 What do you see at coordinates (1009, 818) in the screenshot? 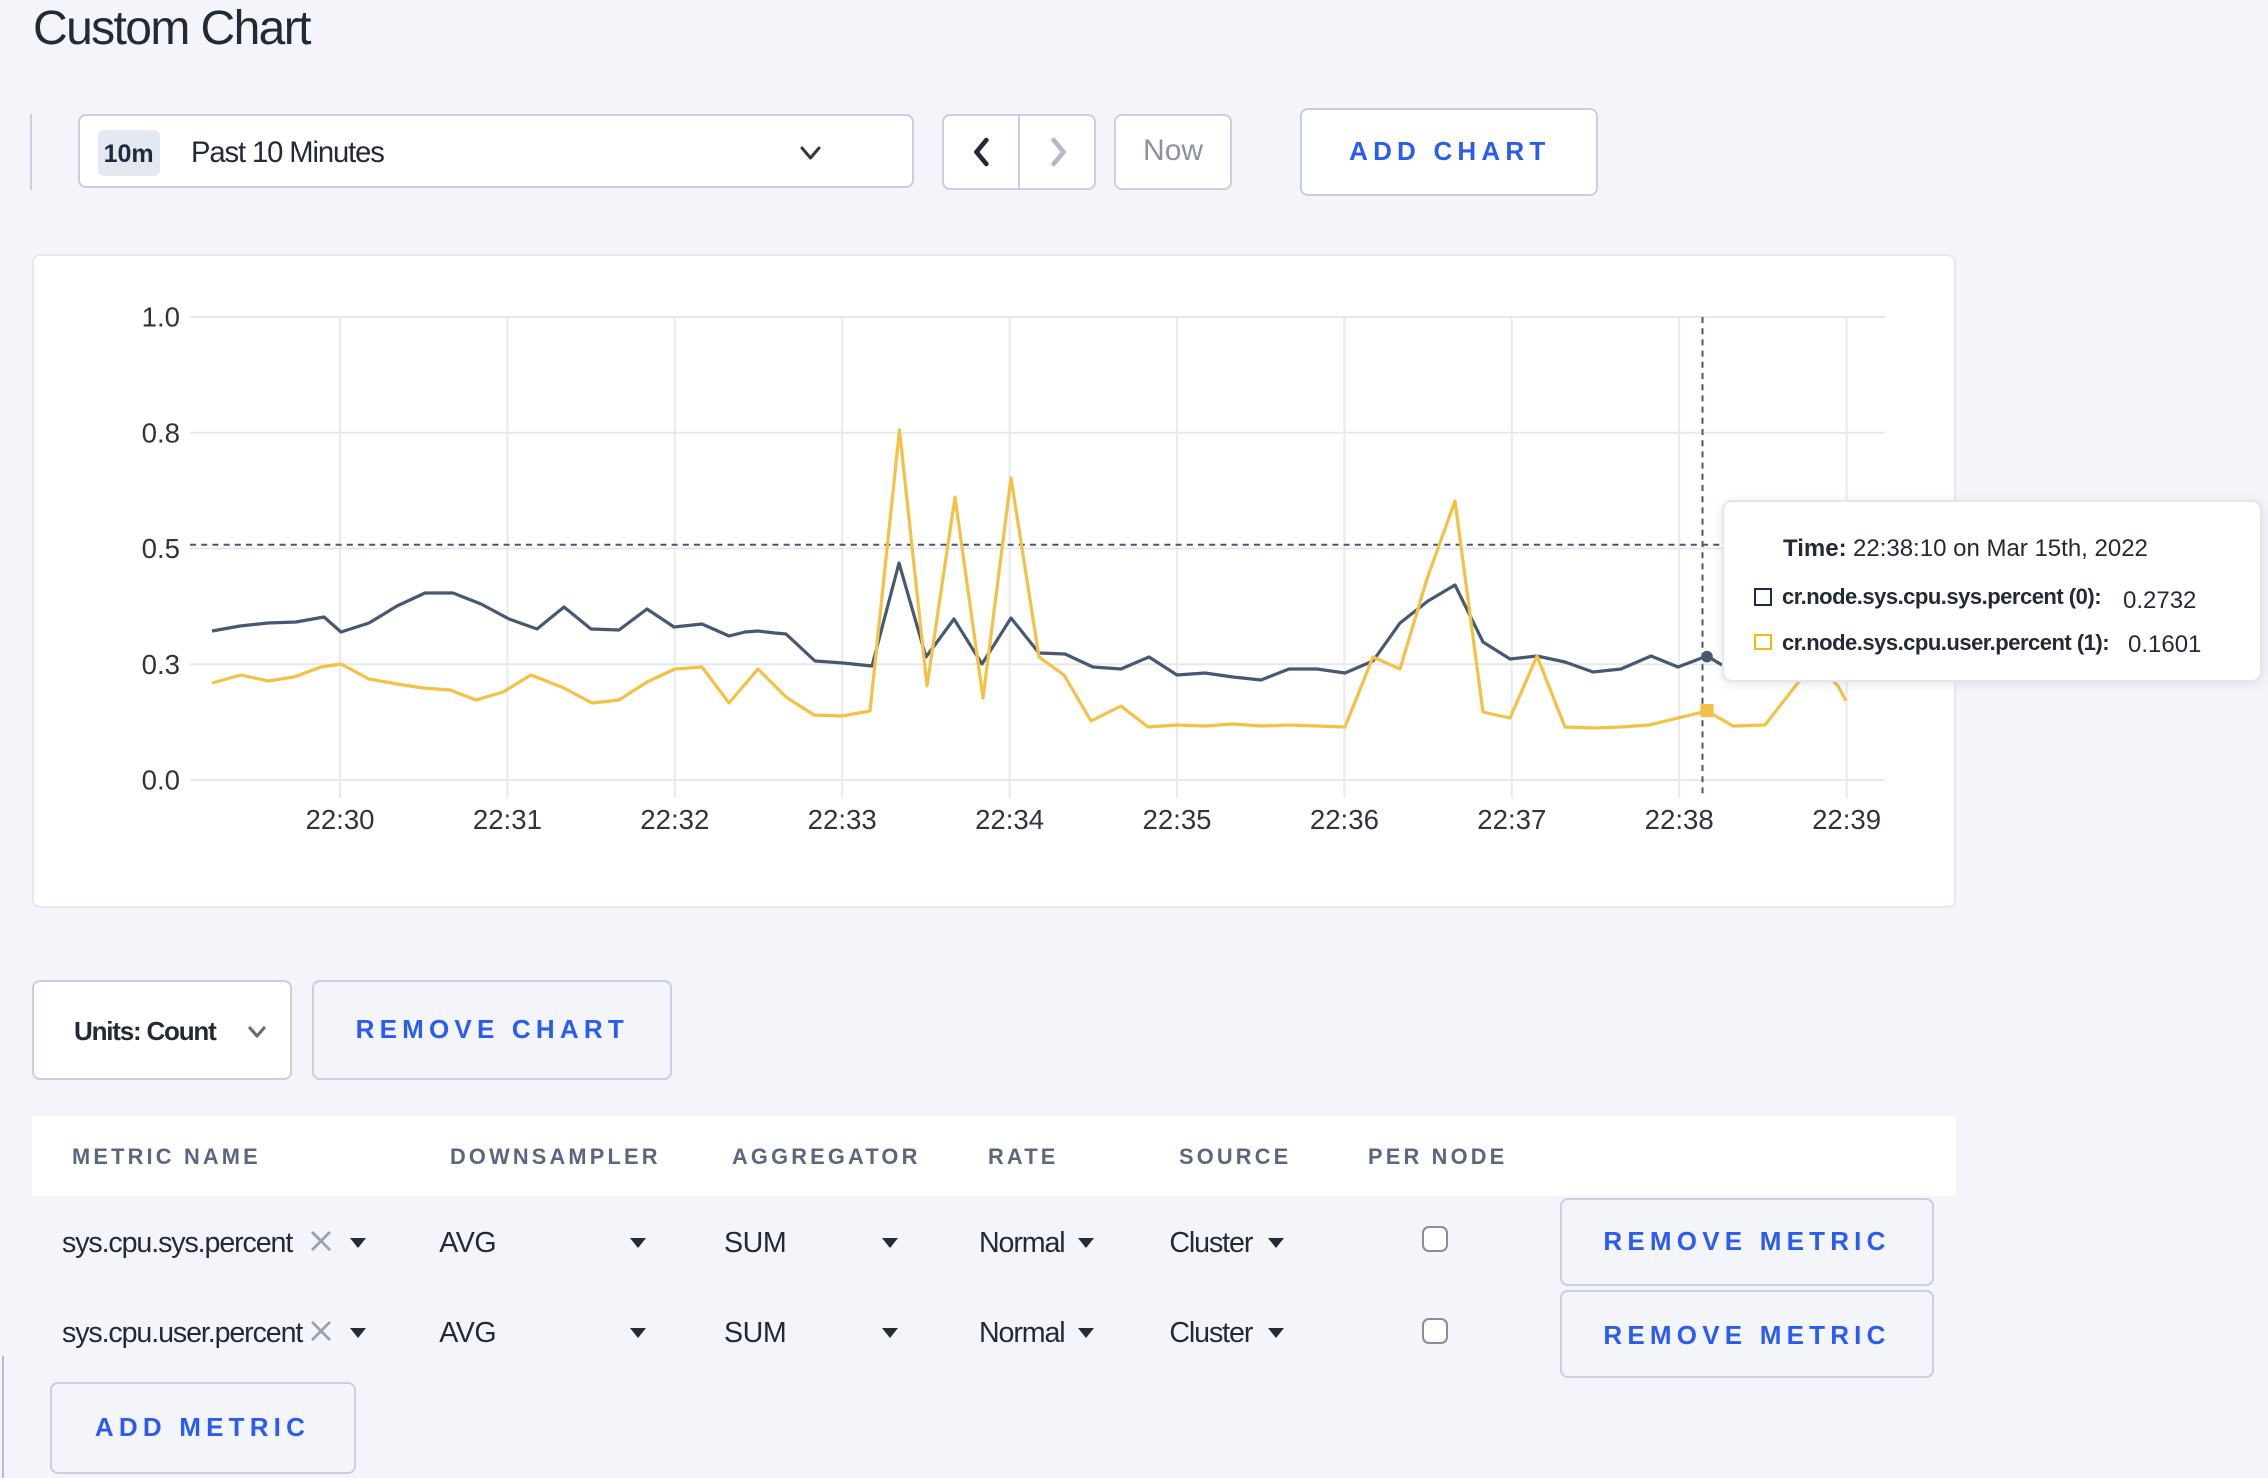
I see `svg-text: 22:34` at bounding box center [1009, 818].